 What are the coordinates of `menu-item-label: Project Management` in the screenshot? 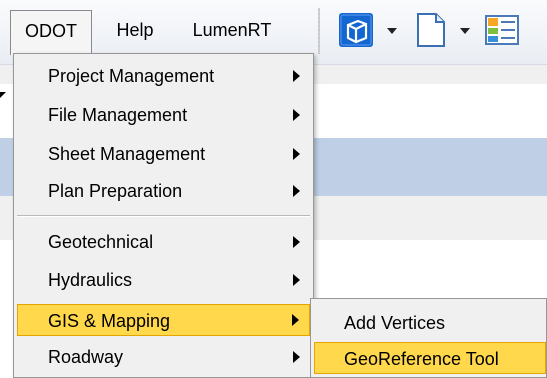 It's located at (131, 76).